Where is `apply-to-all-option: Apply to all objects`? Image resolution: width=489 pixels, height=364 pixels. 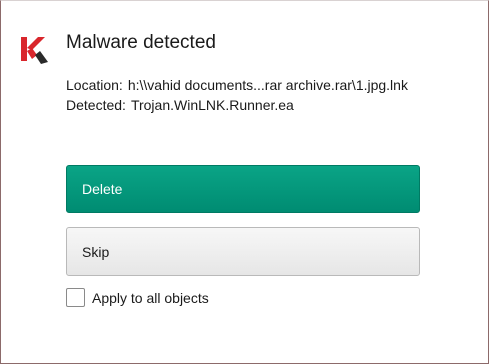 apply-to-all-option: Apply to all objects is located at coordinates (137, 297).